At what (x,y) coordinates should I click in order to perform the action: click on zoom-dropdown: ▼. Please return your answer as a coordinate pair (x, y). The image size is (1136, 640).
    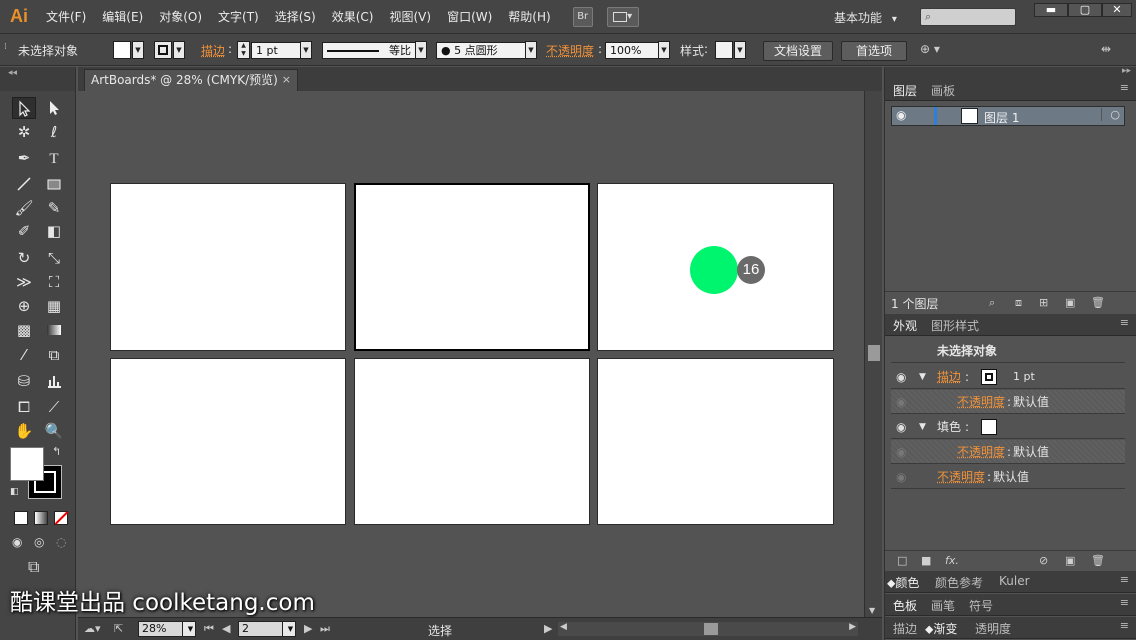
    Looking at the image, I should click on (189, 629).